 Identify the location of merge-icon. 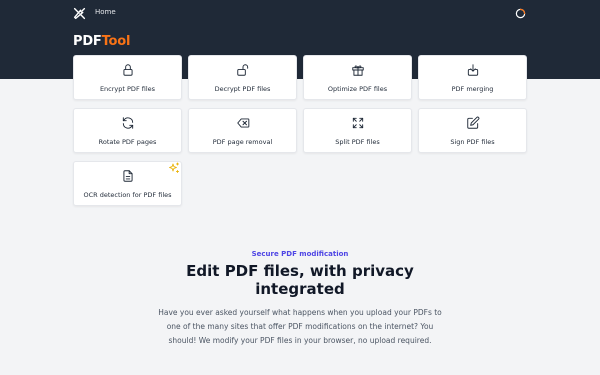
(472, 70).